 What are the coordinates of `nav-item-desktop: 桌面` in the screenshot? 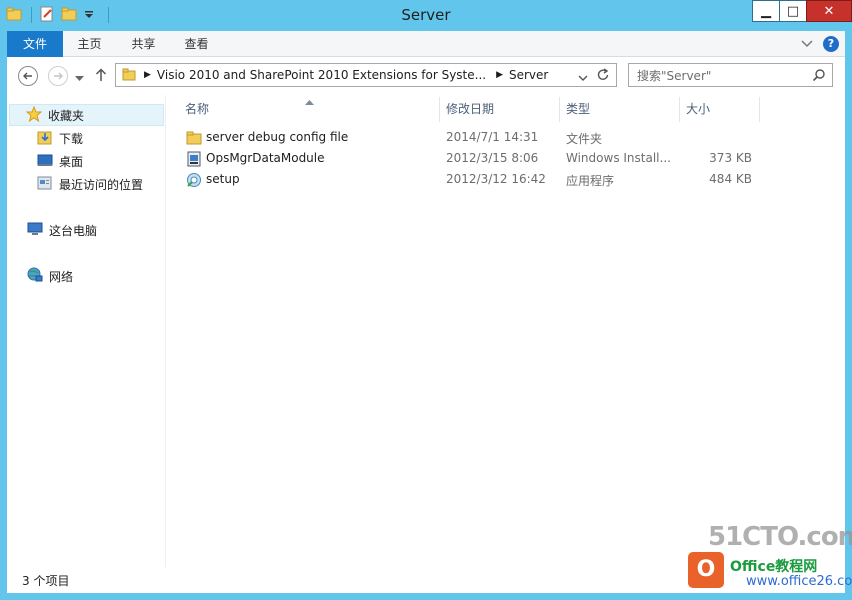 It's located at (60, 161).